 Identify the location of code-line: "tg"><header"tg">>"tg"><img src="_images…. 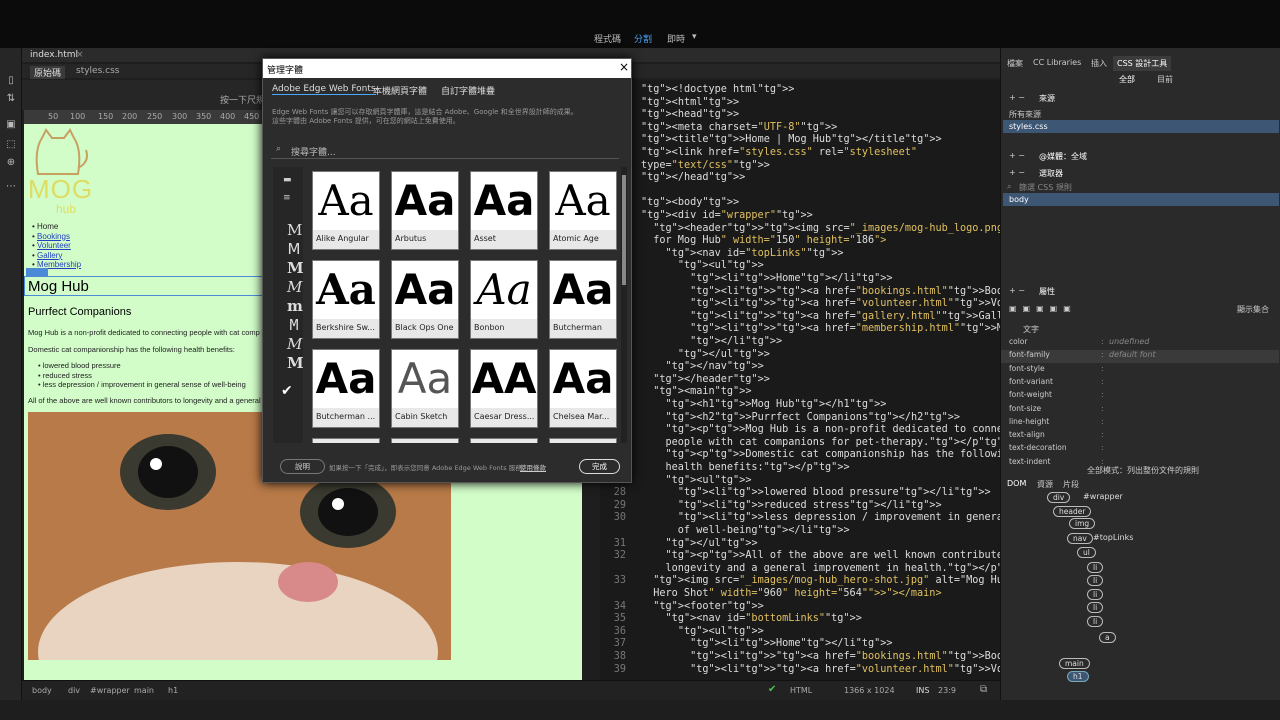
(800, 229).